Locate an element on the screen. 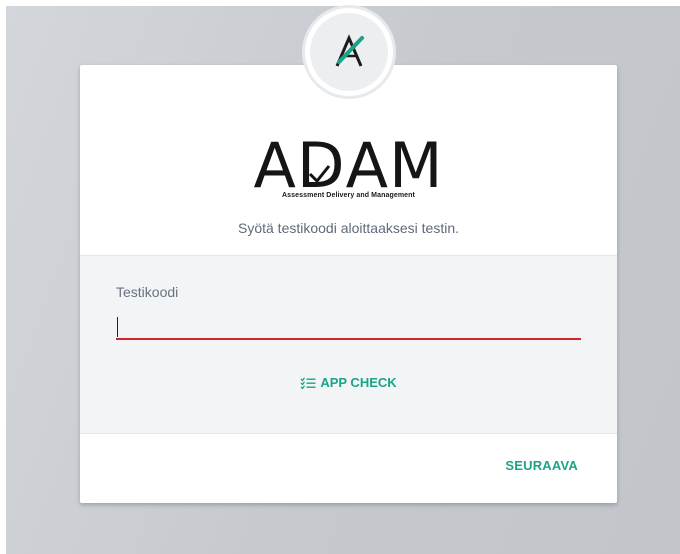 The width and height of the screenshot is (680, 554). test-code-input is located at coordinates (348, 327).